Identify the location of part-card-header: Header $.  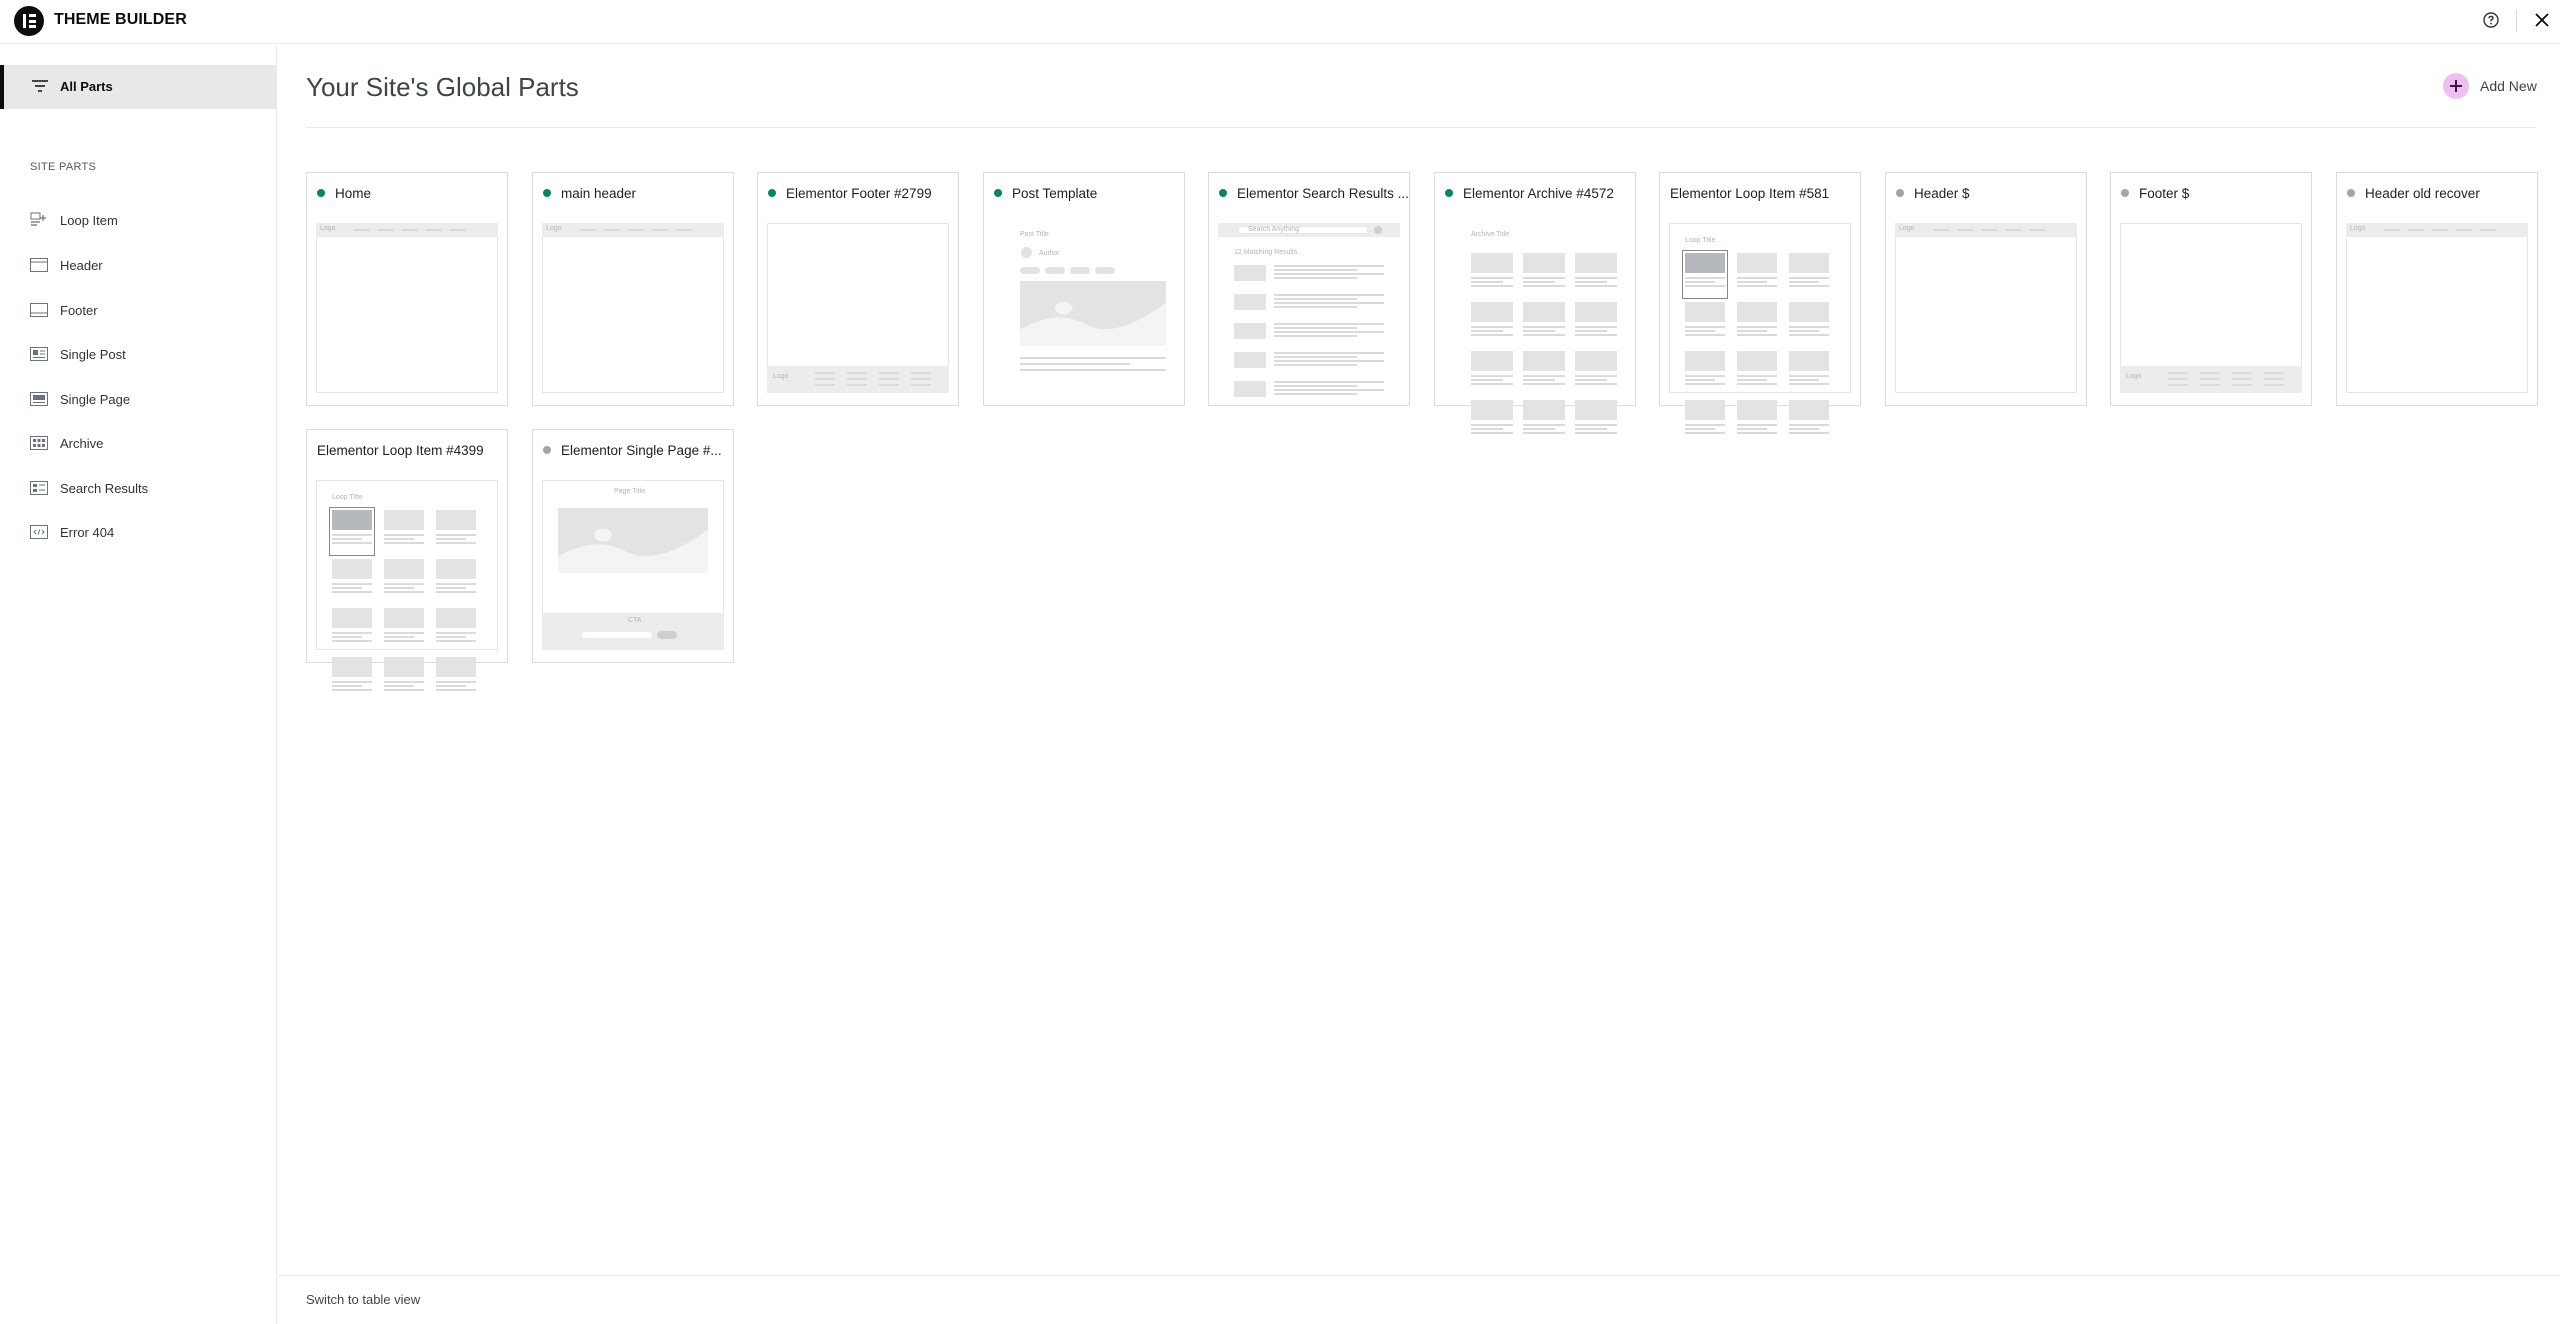
(1986, 193).